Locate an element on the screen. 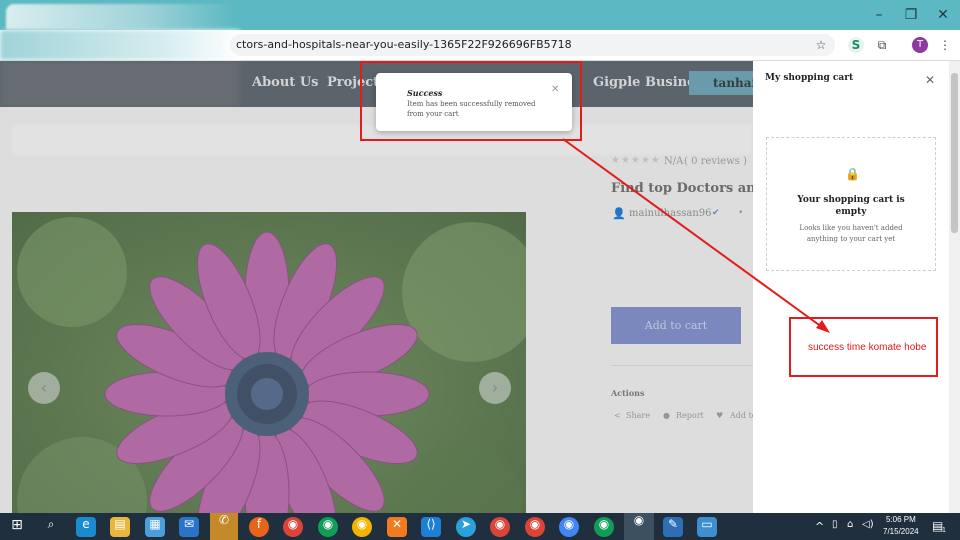 The height and width of the screenshot is (540, 960). tray-chevron-icon: ^ is located at coordinates (819, 526).